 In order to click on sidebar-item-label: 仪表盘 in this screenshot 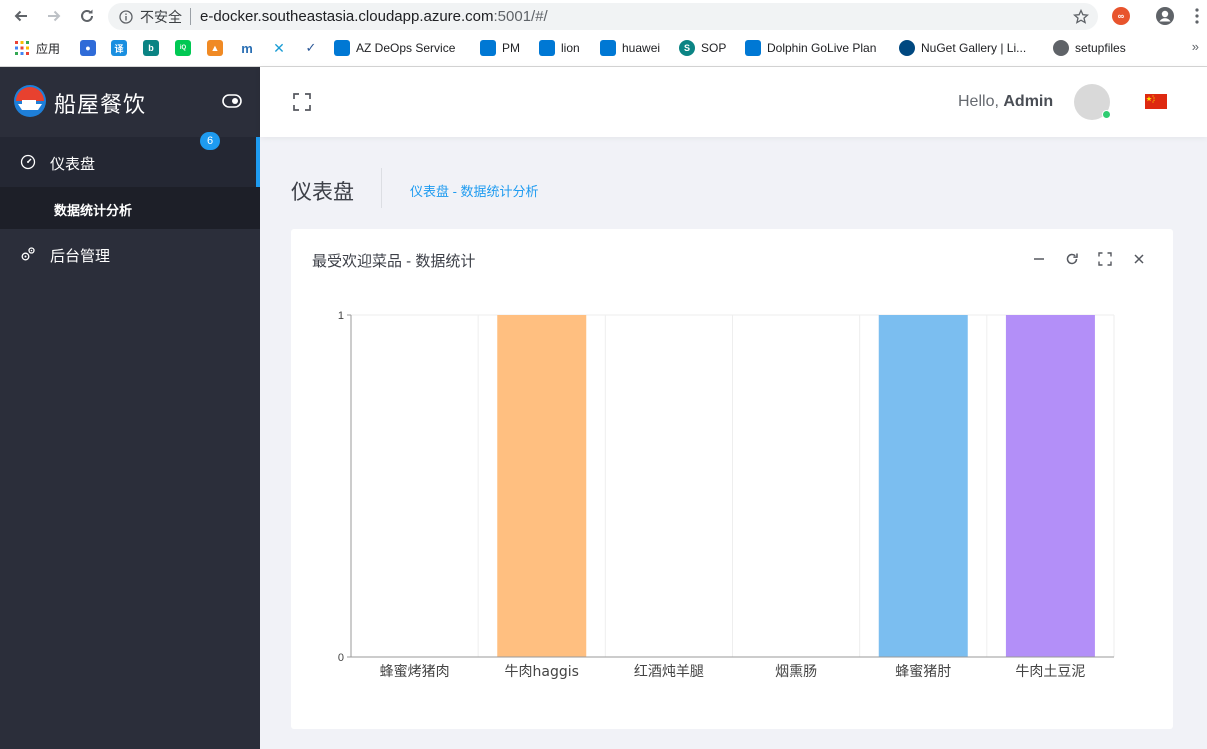, I will do `click(73, 164)`.